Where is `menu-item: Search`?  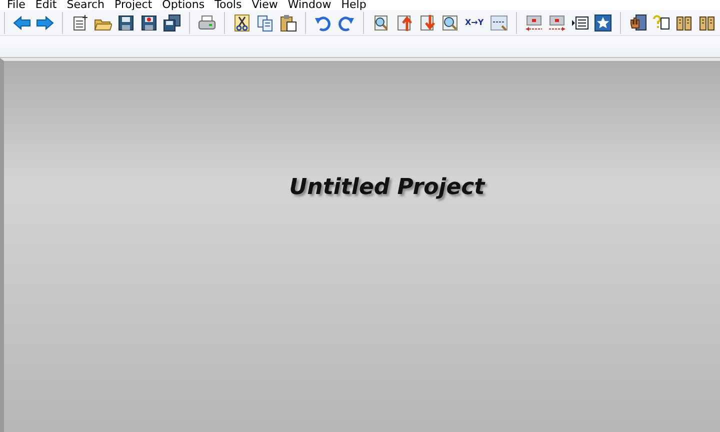
menu-item: Search is located at coordinates (88, 5).